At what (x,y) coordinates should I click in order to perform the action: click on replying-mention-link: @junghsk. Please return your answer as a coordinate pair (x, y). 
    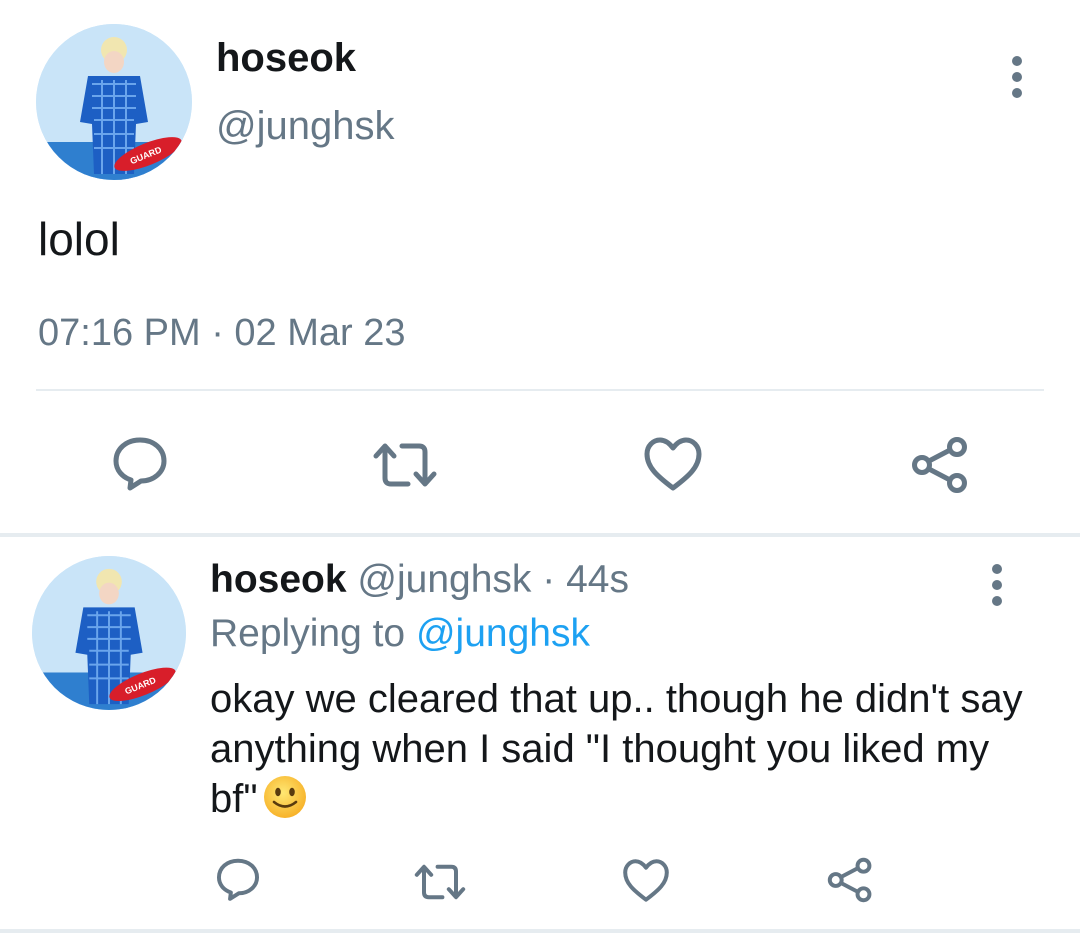
    Looking at the image, I should click on (503, 633).